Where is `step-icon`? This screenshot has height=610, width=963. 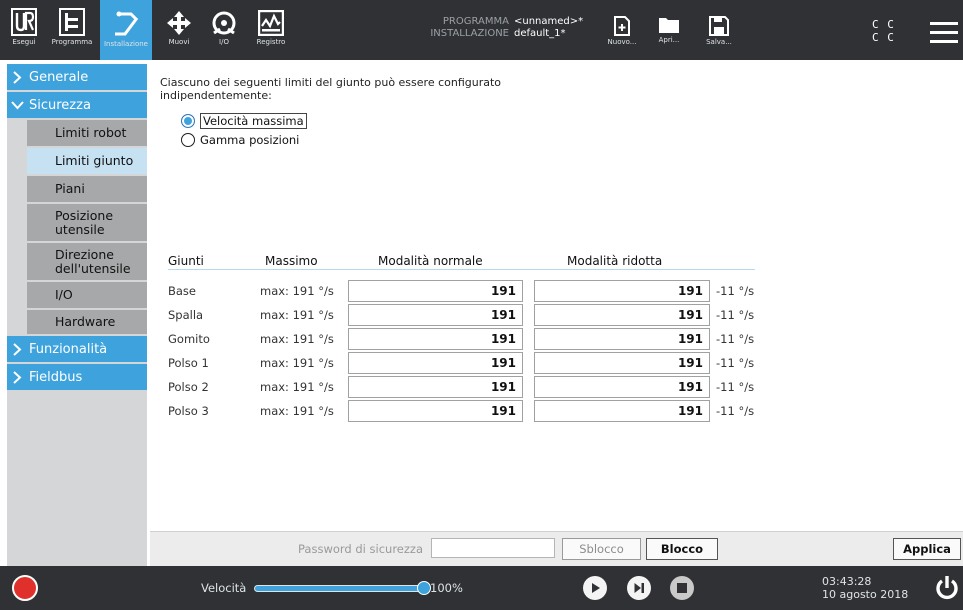
step-icon is located at coordinates (639, 588).